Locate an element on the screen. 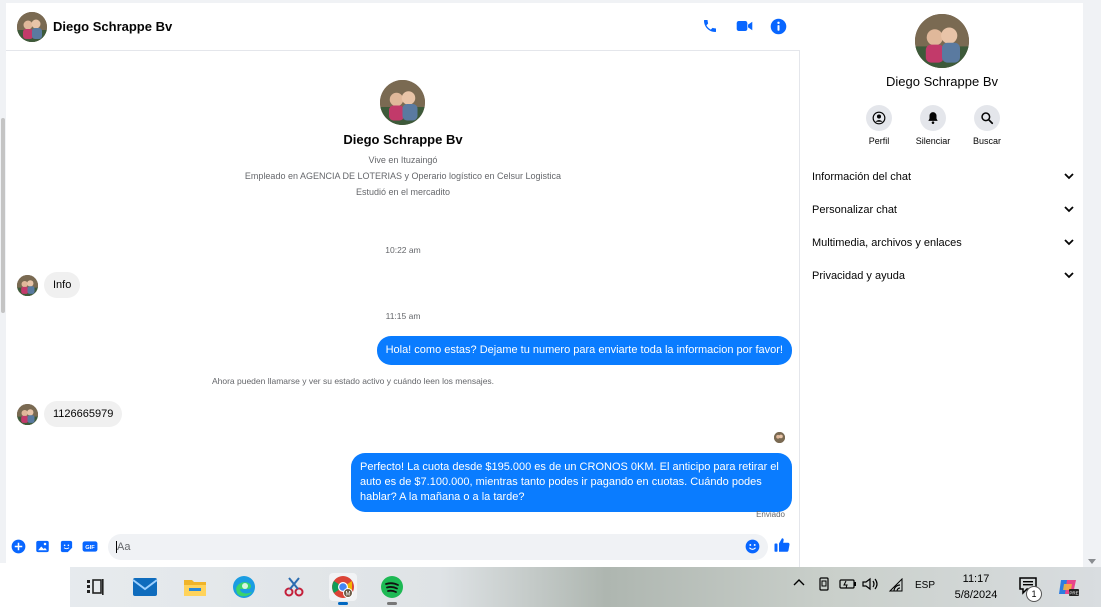  message-input: Aa is located at coordinates (438, 547).